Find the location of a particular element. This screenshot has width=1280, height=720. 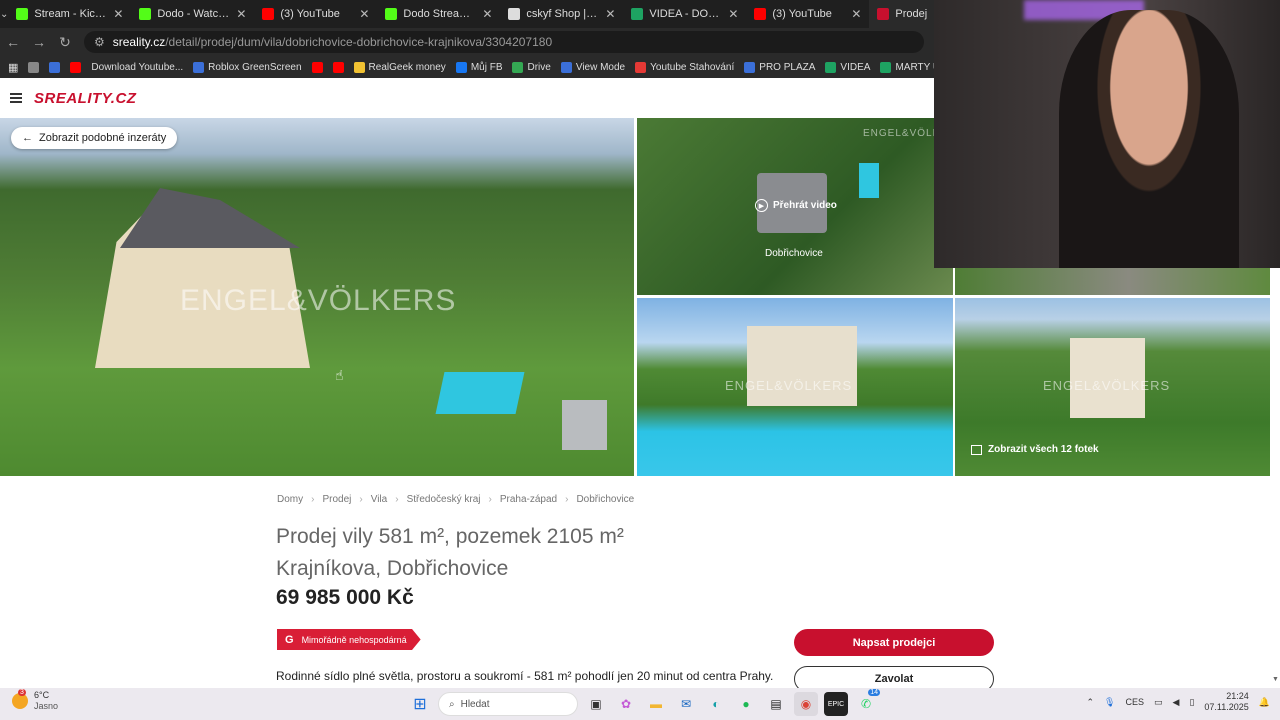

epic-games-icon: EPIC is located at coordinates (836, 704).